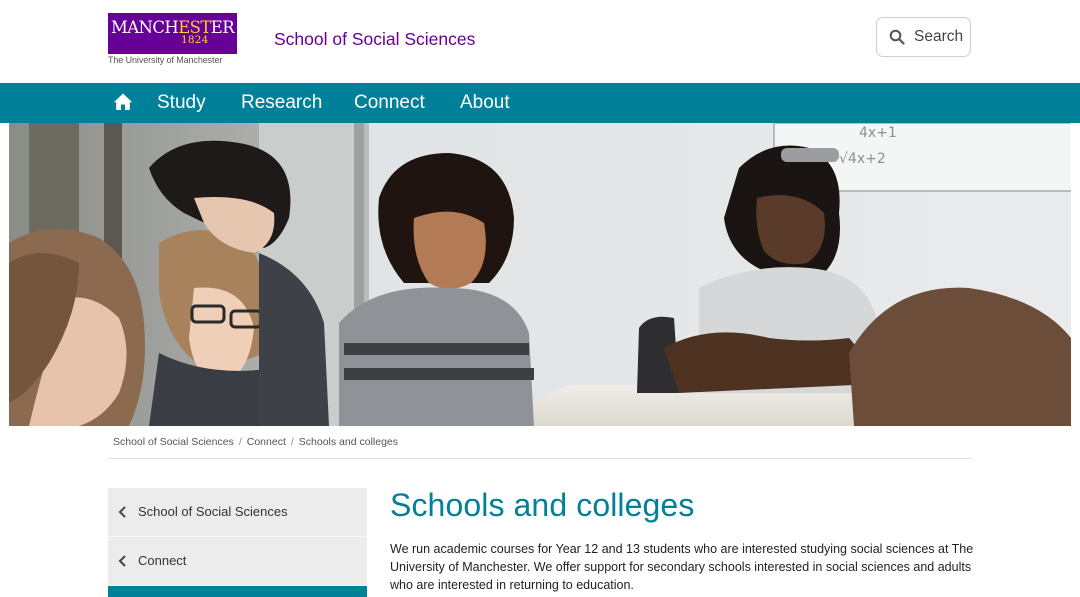 This screenshot has width=1080, height=597. Describe the element at coordinates (213, 511) in the screenshot. I see `sidenav-item-label: School of Social Sciences` at that location.